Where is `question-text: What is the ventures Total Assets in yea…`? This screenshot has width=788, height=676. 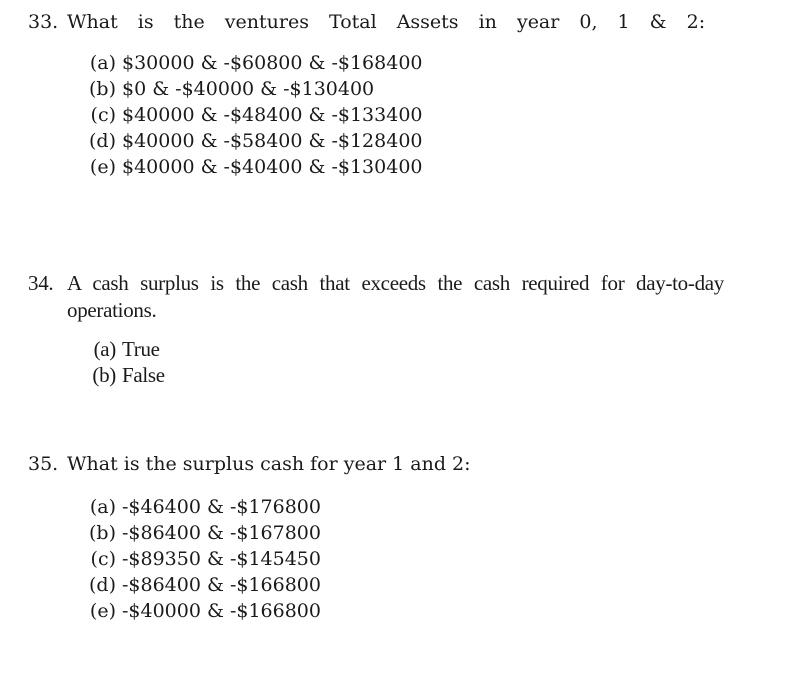
question-text: What is the ventures Total Assets in yea… is located at coordinates (386, 22).